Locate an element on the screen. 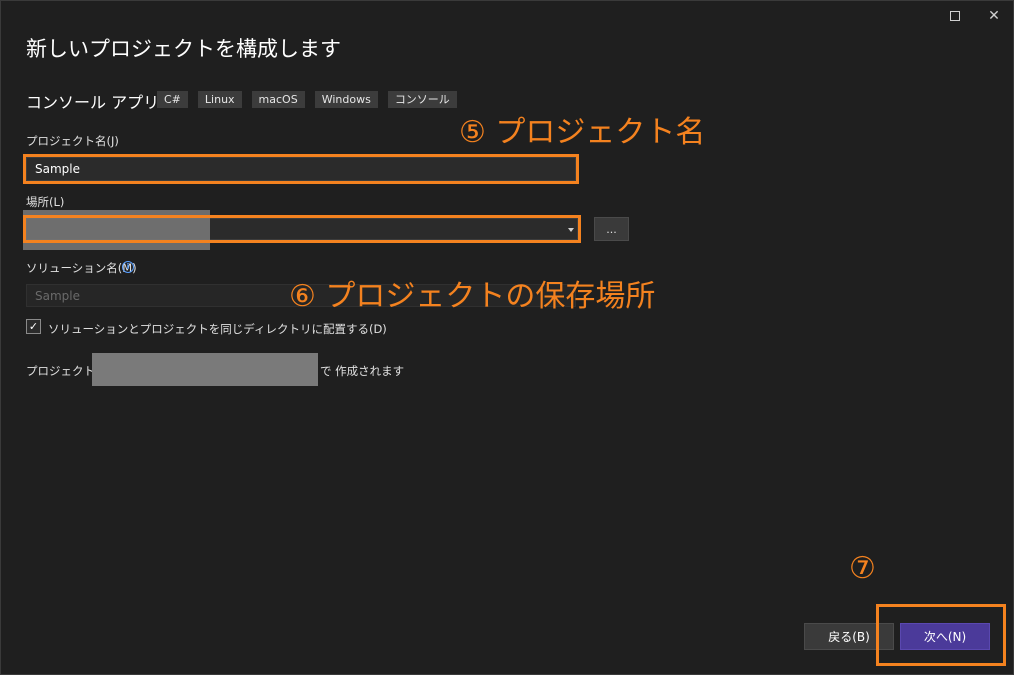 This screenshot has height=675, width=1014. tag-windows: Windows is located at coordinates (346, 99).